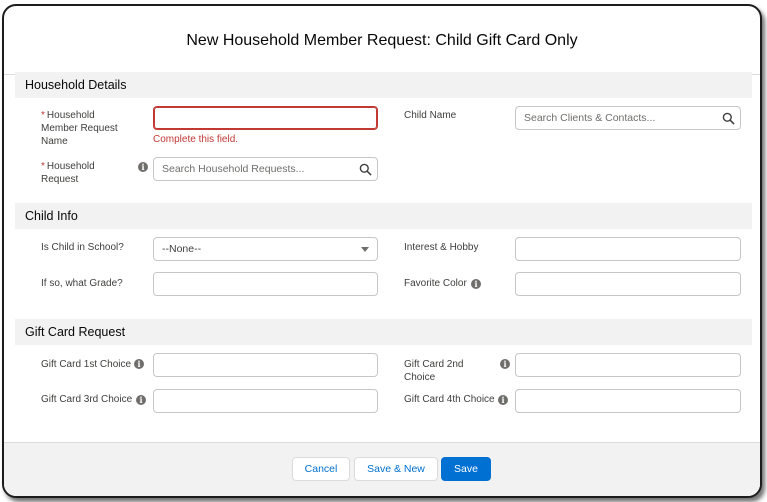 Image resolution: width=767 pixels, height=502 pixels. Describe the element at coordinates (383, 332) in the screenshot. I see `section-header-gift-card: Gift Card Request` at that location.